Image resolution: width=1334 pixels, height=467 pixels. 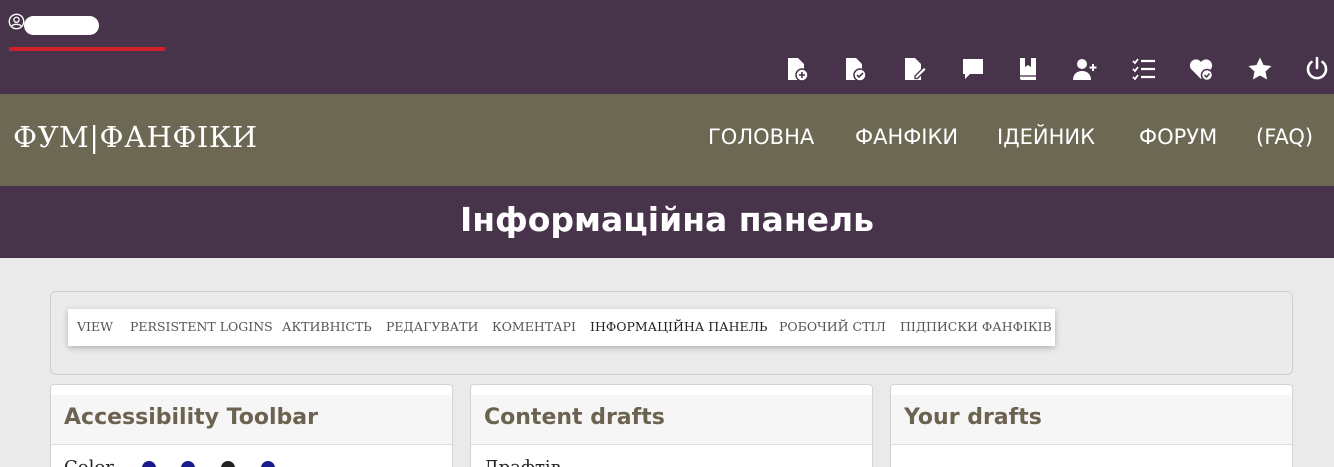 I want to click on nav-ideas: ІДЕЙНИК, so click(x=1046, y=137).